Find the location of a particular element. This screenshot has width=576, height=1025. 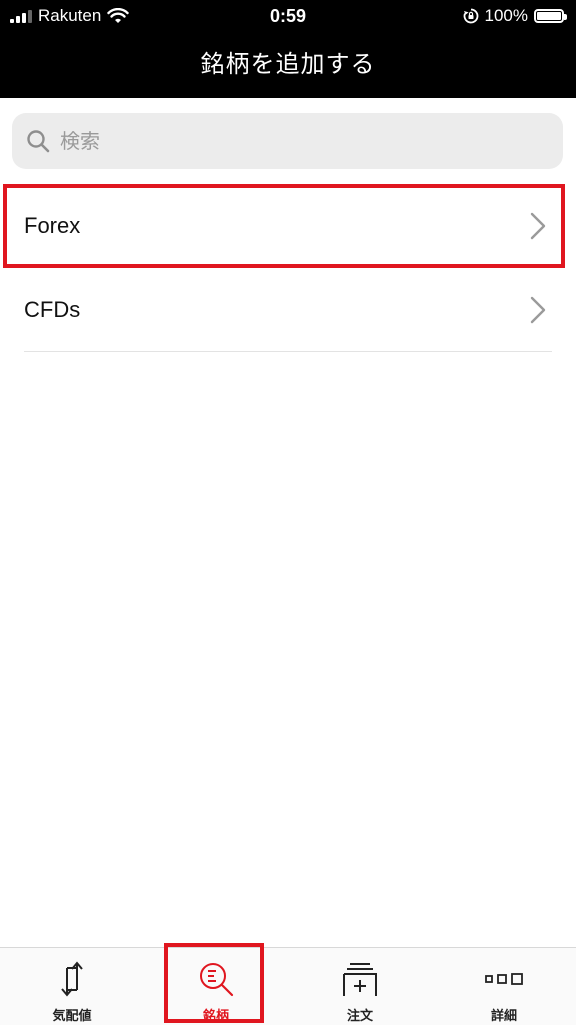

tab-label: 注文 is located at coordinates (359, 1016).